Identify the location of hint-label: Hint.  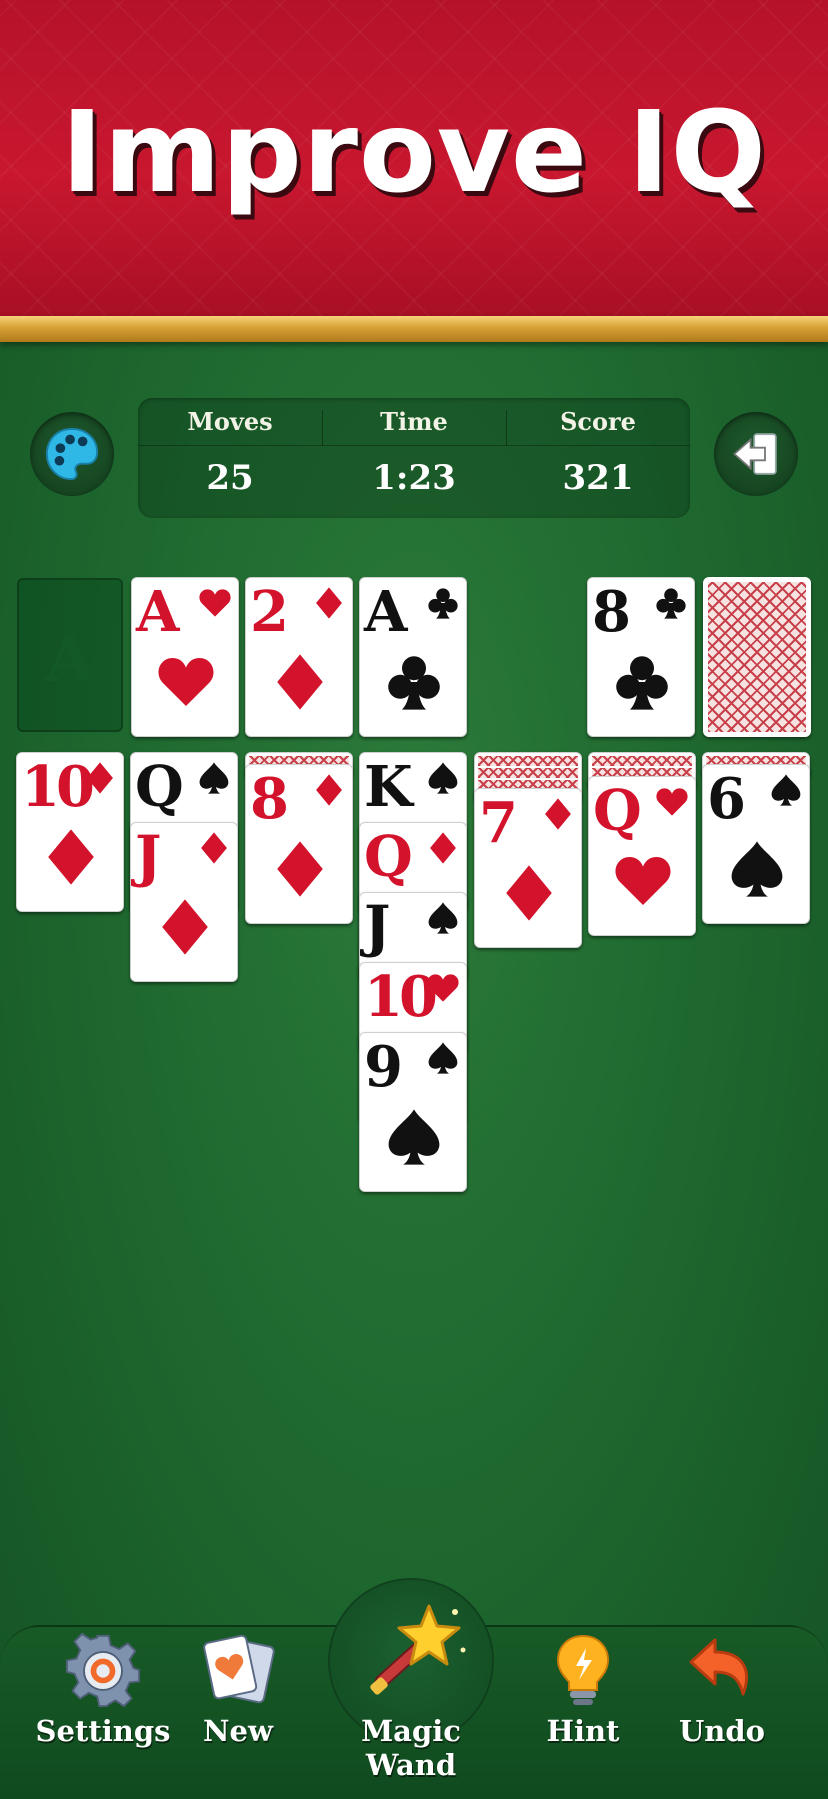
(583, 1731).